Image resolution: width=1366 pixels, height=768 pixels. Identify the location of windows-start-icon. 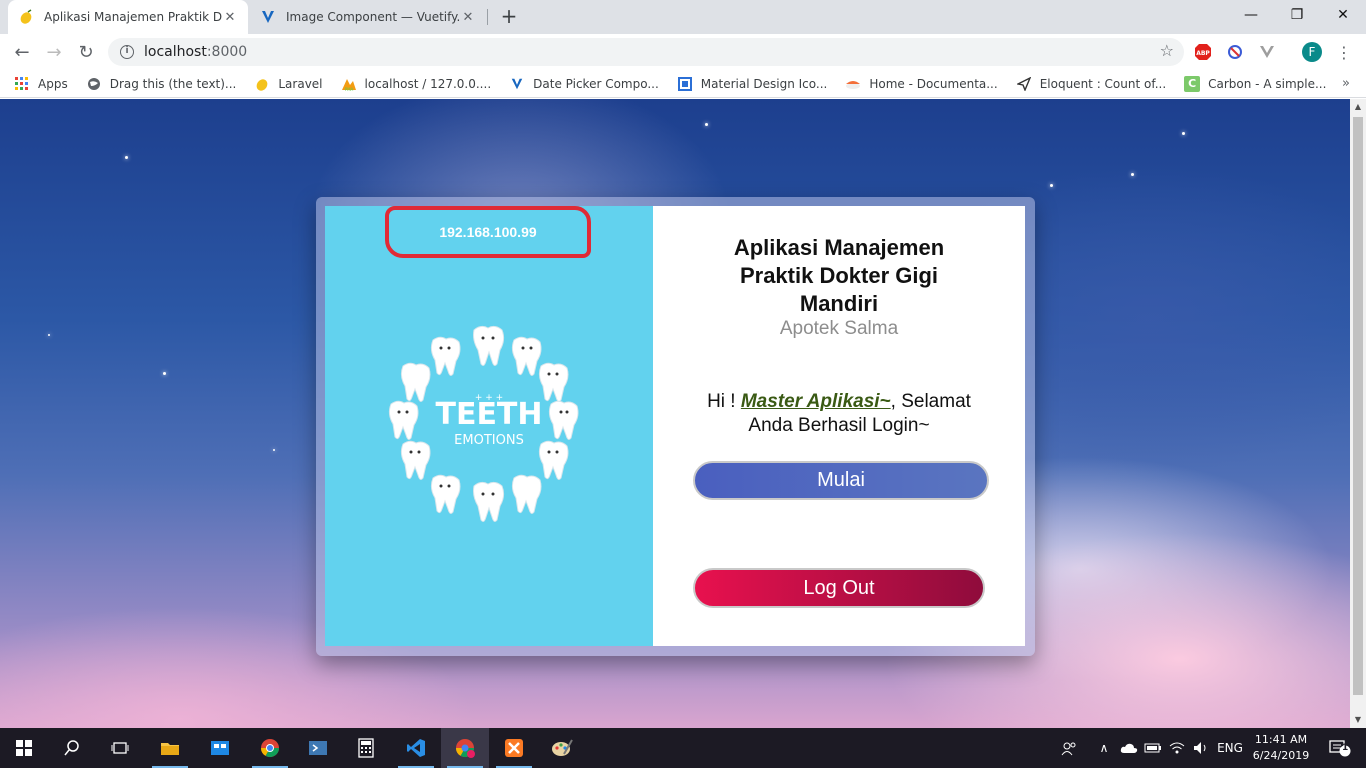
(24, 748).